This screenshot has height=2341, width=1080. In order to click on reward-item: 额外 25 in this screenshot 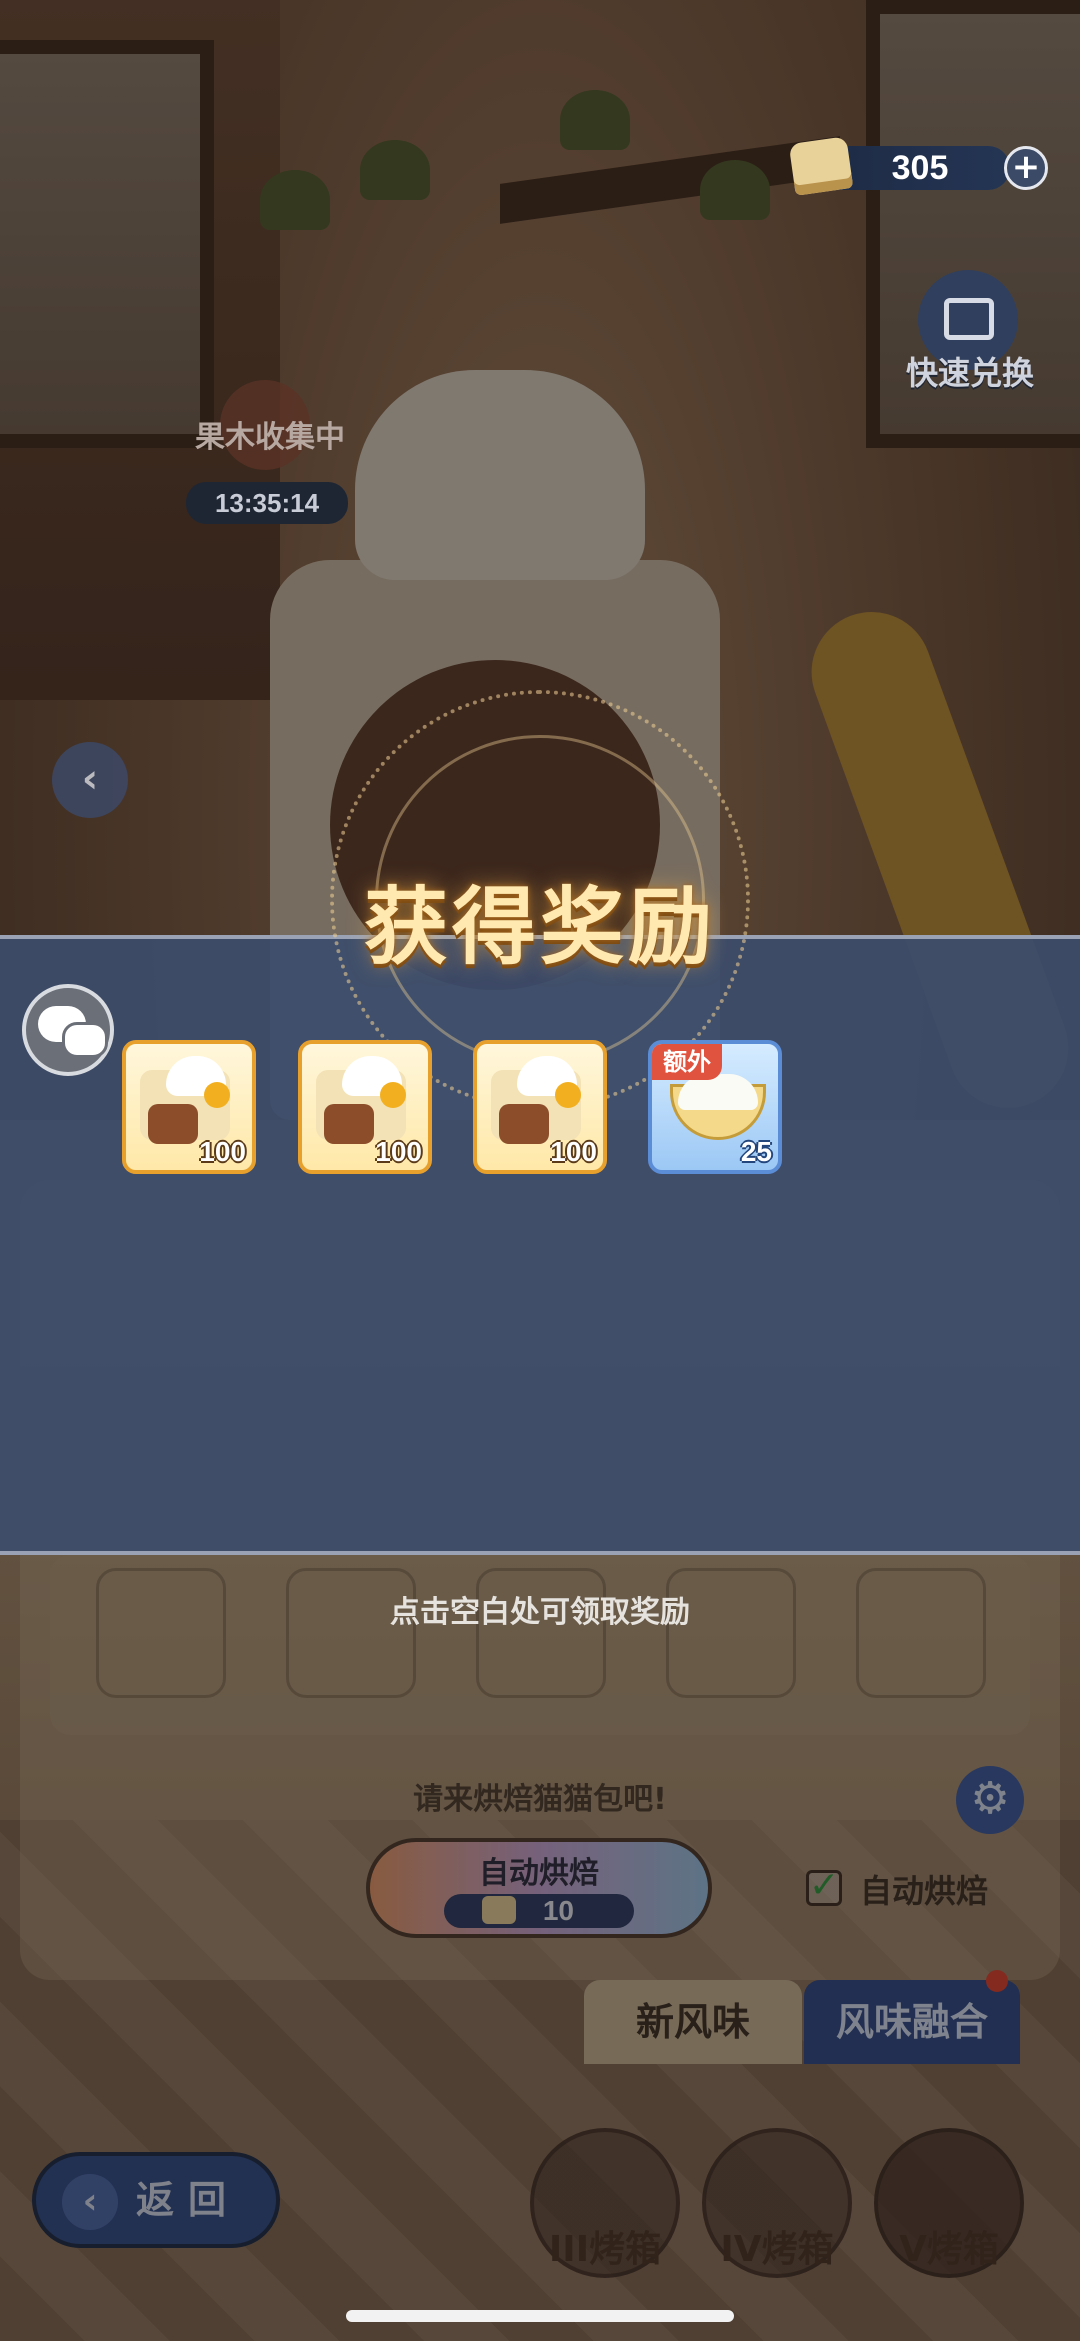, I will do `click(715, 1107)`.